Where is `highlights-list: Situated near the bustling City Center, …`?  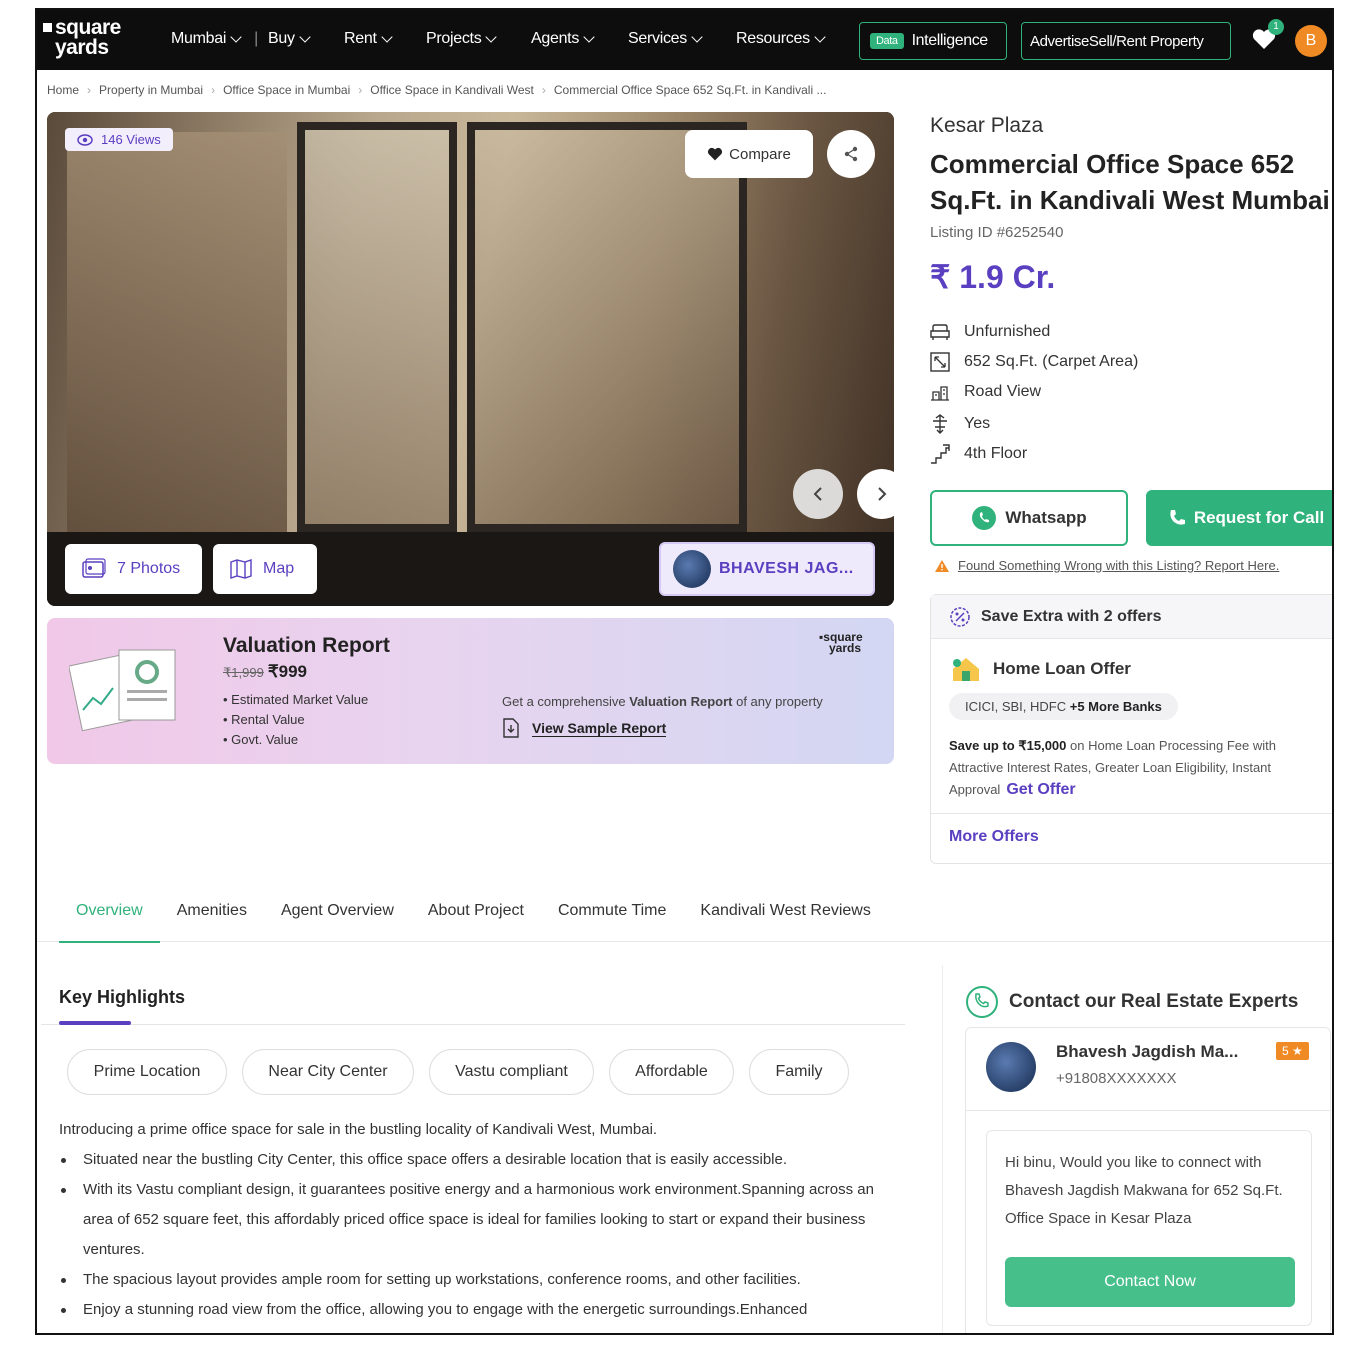 highlights-list: Situated near the bustling City Center, … is located at coordinates (475, 1235).